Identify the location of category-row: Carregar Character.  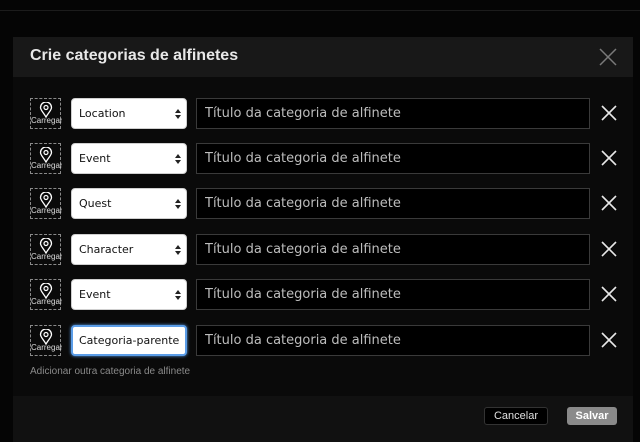
(326, 250).